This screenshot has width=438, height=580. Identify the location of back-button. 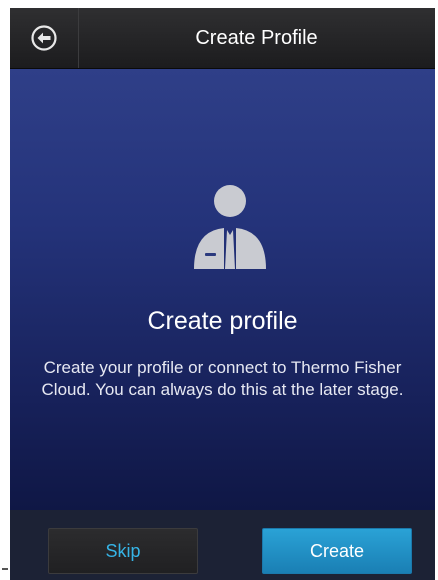
(44, 38).